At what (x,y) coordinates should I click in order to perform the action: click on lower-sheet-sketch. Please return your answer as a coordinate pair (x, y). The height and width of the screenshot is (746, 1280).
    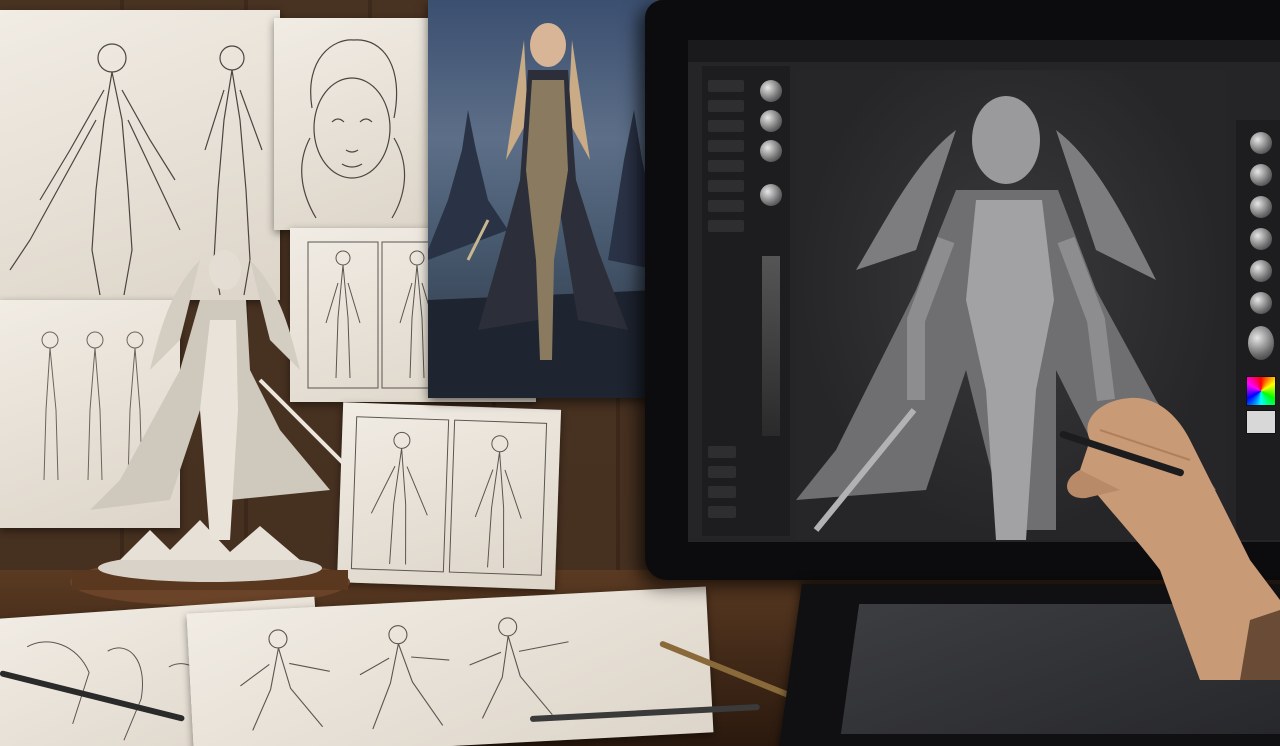
    Looking at the image, I should click on (449, 496).